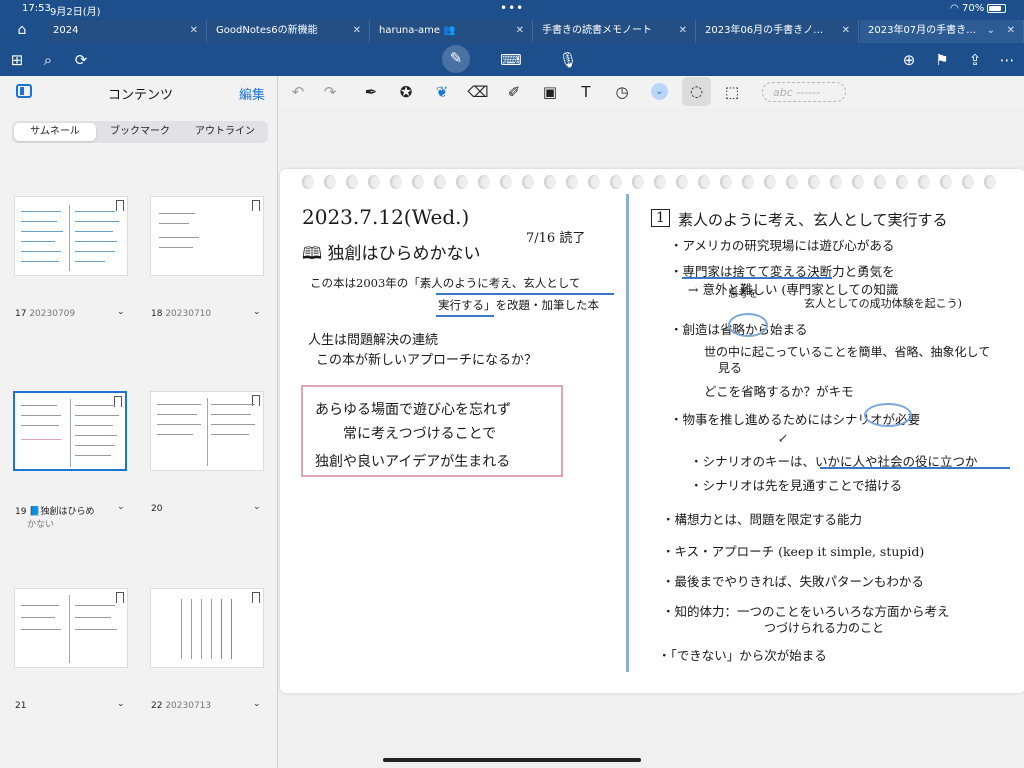 The width and height of the screenshot is (1024, 768). I want to click on pen-toolbar: ↶ ↷ ✒ ✪ ❦ ⌫ ✐ ▣ T ◷ ⌄ ◌ ⬚ abc ------, so click(651, 92).